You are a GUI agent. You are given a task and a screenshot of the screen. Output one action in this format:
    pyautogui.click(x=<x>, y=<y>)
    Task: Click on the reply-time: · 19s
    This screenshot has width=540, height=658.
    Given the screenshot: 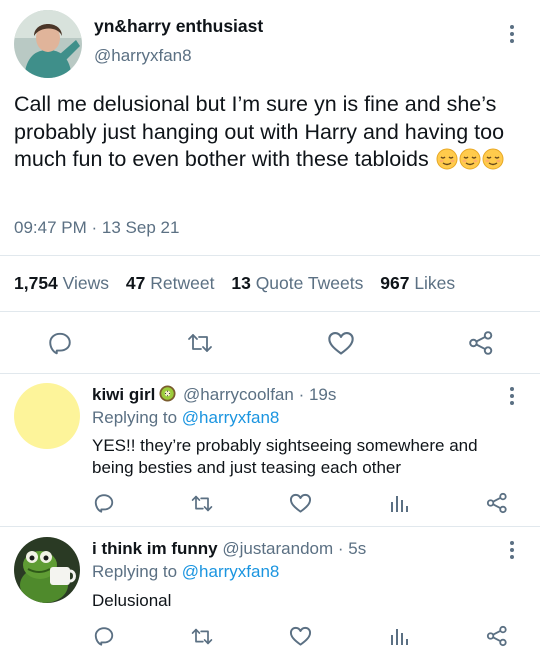 What is the action you would take?
    pyautogui.click(x=317, y=394)
    